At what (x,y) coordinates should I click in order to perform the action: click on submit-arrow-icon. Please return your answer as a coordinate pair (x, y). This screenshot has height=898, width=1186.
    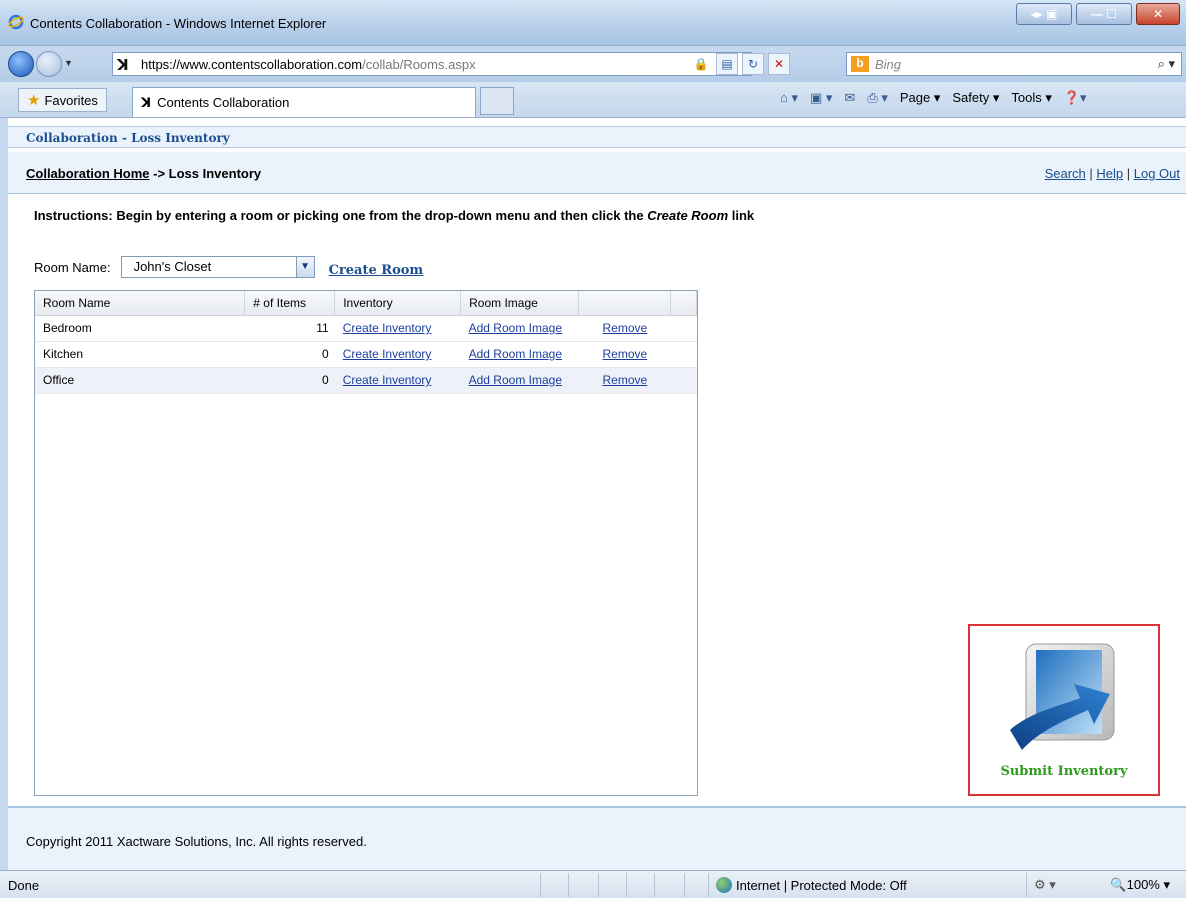
    Looking at the image, I should click on (1062, 696).